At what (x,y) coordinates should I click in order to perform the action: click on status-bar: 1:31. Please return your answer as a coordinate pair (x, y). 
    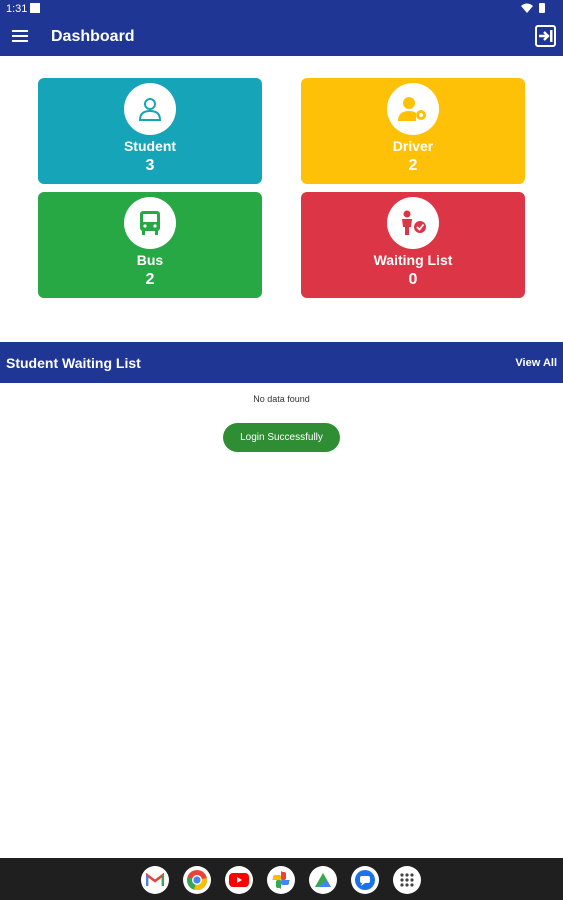
    Looking at the image, I should click on (281, 9).